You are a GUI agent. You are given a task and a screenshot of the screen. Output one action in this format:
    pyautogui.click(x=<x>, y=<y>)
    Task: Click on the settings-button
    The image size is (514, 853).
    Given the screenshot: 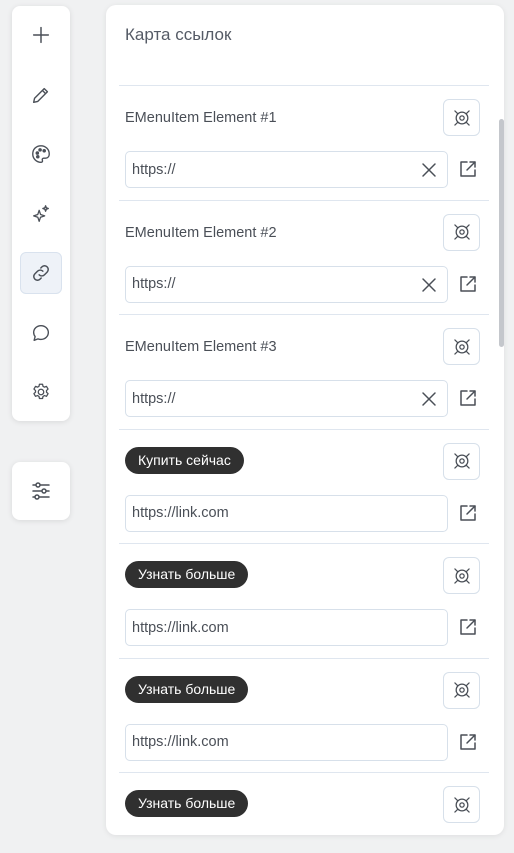 What is the action you would take?
    pyautogui.click(x=41, y=392)
    